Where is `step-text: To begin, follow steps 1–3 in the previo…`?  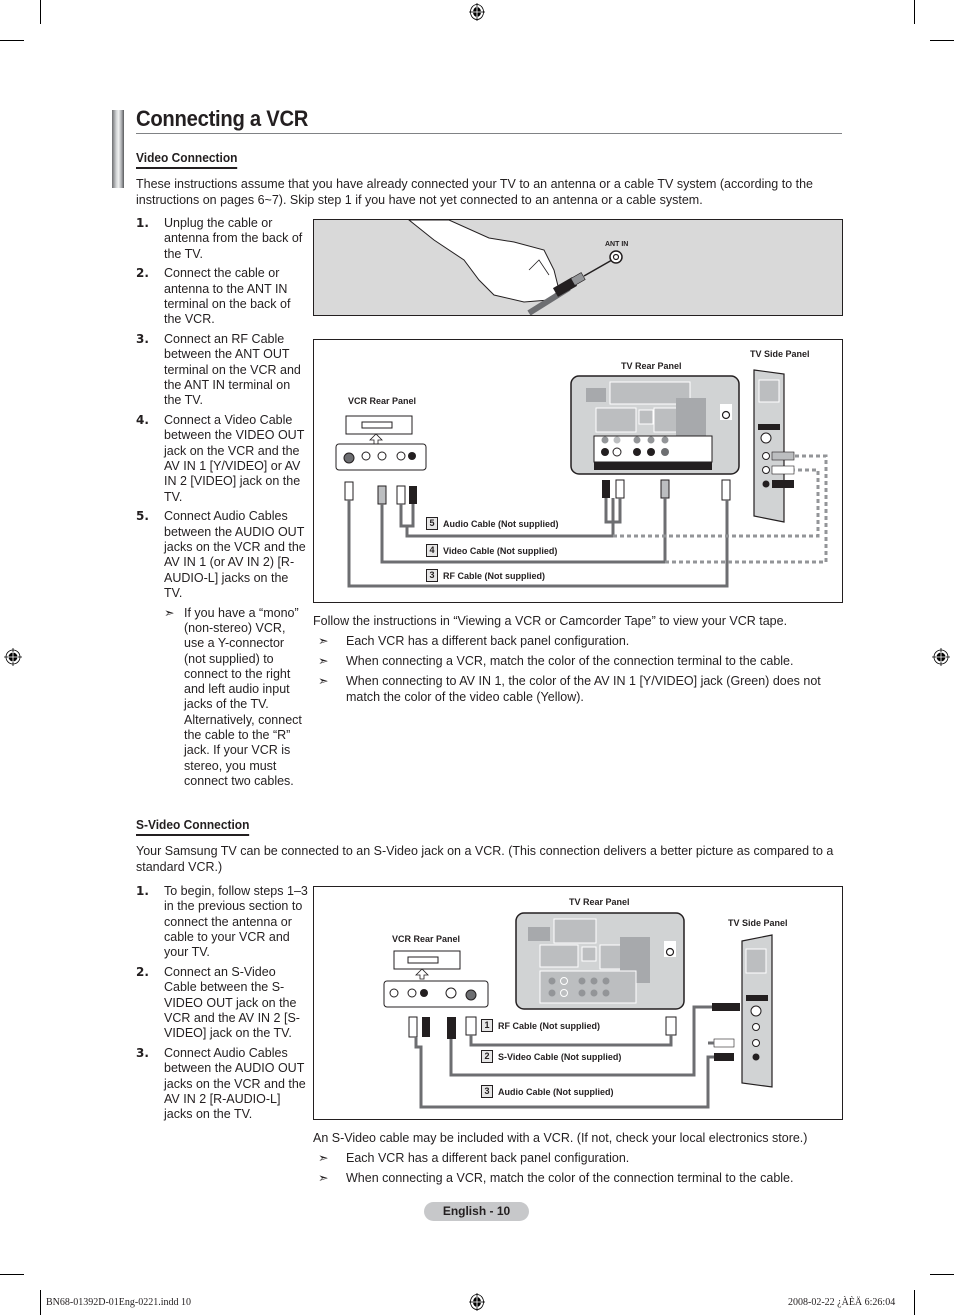
step-text: To begin, follow steps 1–3 in the previo… is located at coordinates (236, 922).